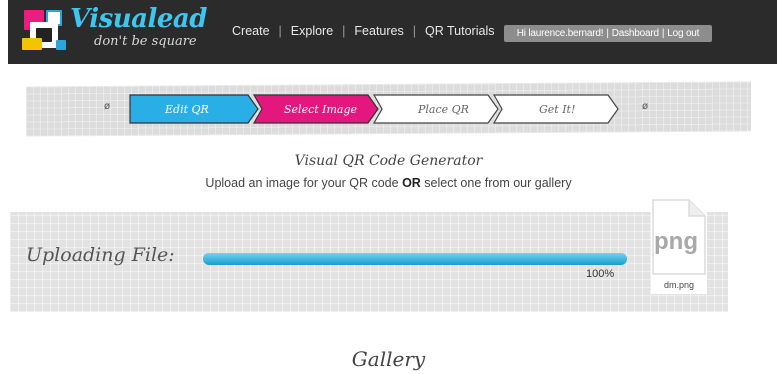  Describe the element at coordinates (388, 161) in the screenshot. I see `generator-title: Visual QR Code Generator` at that location.